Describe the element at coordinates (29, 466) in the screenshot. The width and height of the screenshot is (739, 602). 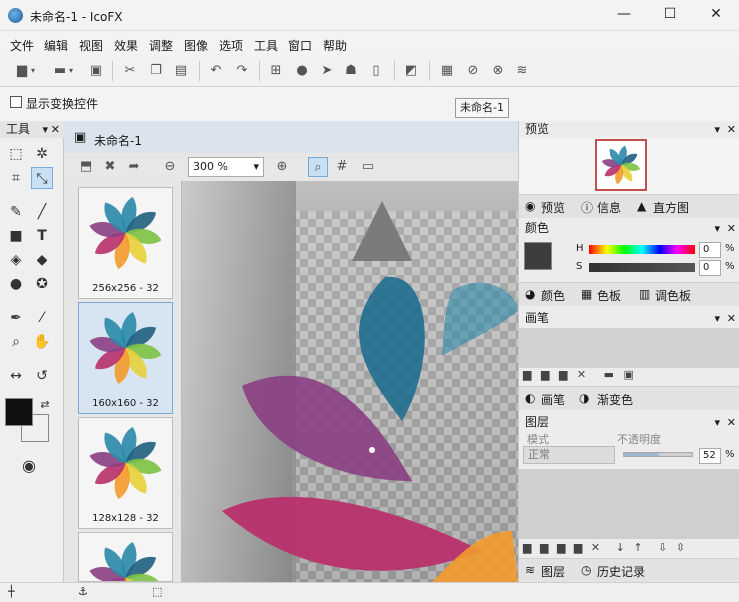
I see `record-icon: ◉` at that location.